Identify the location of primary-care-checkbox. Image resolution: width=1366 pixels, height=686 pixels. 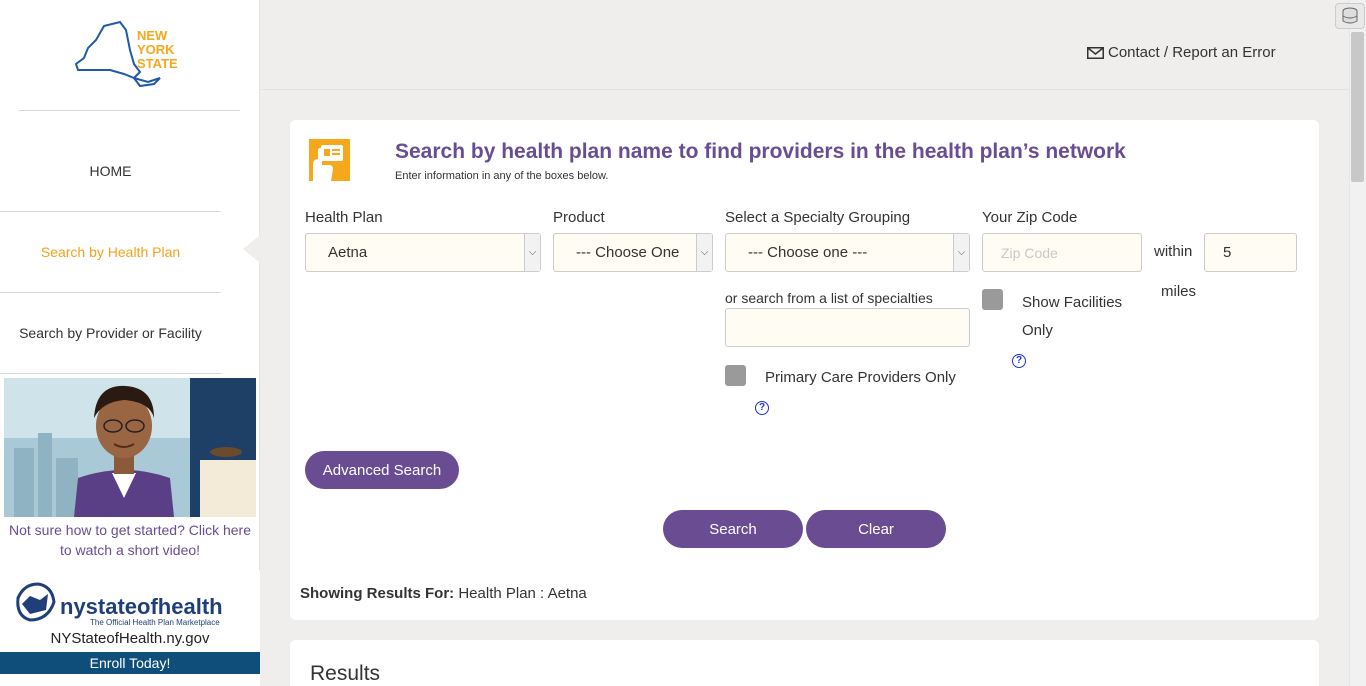
(735, 375).